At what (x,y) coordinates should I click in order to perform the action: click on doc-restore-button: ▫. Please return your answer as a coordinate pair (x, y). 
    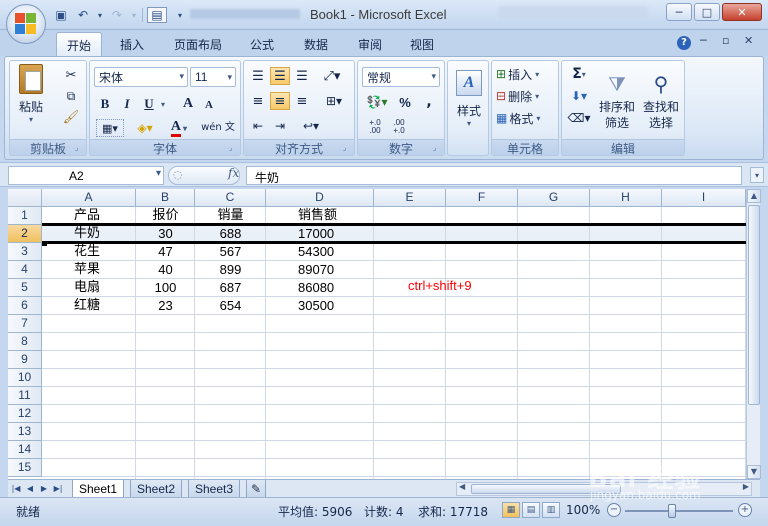
    Looking at the image, I should click on (725, 40).